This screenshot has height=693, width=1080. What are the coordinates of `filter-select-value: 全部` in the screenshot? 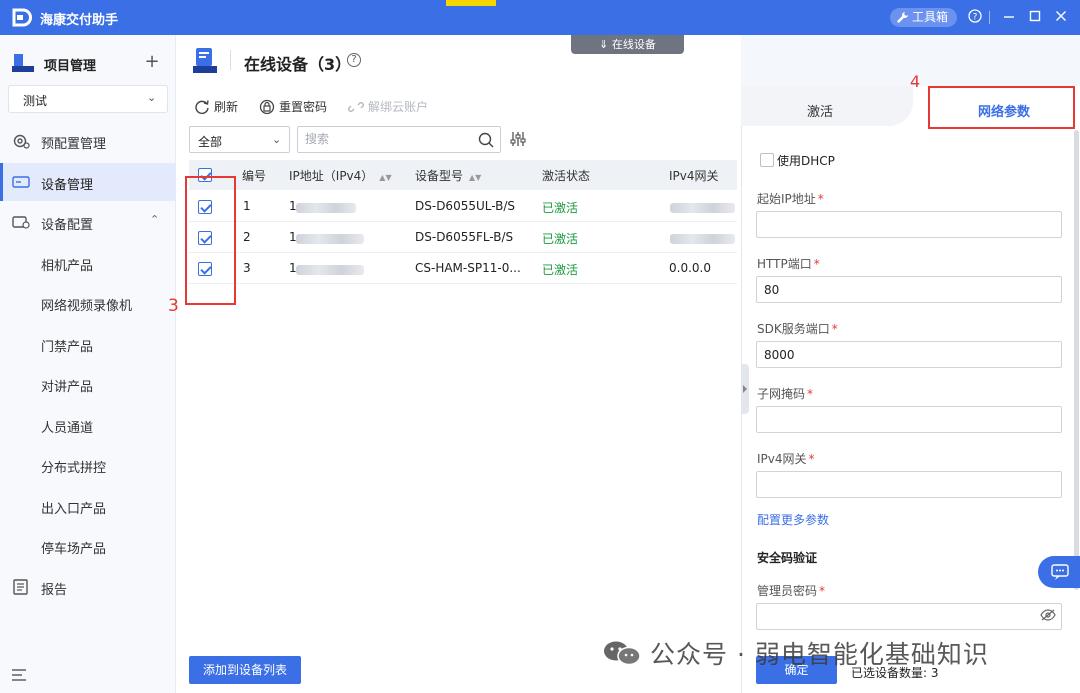 It's located at (210, 142).